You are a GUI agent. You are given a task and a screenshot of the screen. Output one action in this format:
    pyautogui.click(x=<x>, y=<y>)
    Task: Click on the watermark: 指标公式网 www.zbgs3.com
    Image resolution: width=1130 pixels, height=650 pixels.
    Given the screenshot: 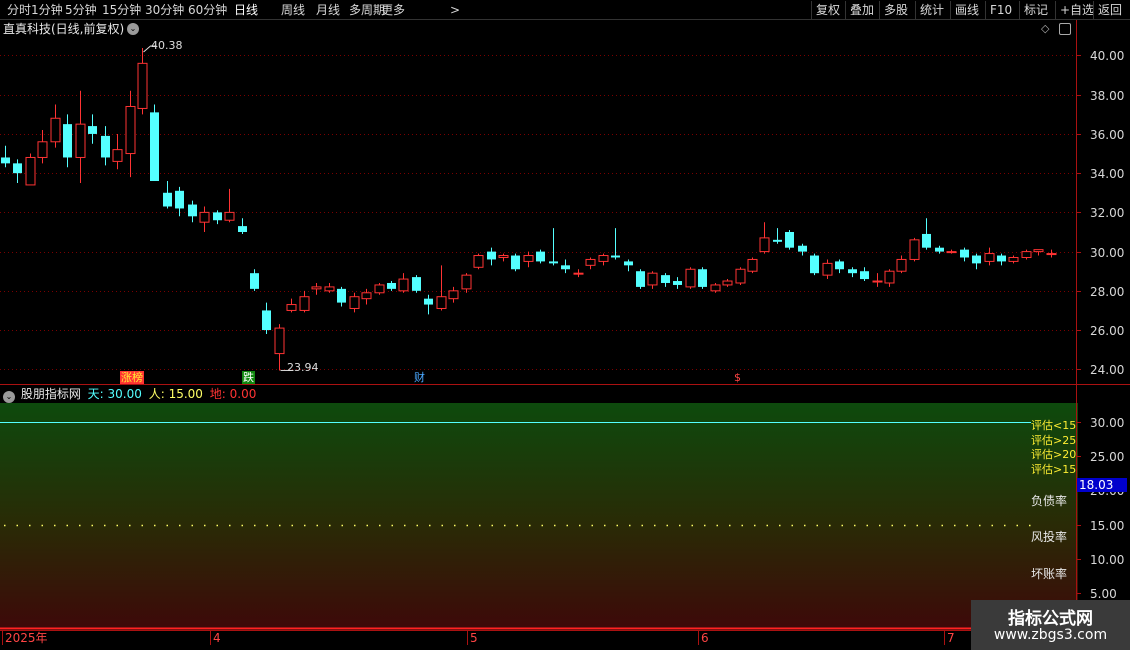 What is the action you would take?
    pyautogui.click(x=1050, y=625)
    